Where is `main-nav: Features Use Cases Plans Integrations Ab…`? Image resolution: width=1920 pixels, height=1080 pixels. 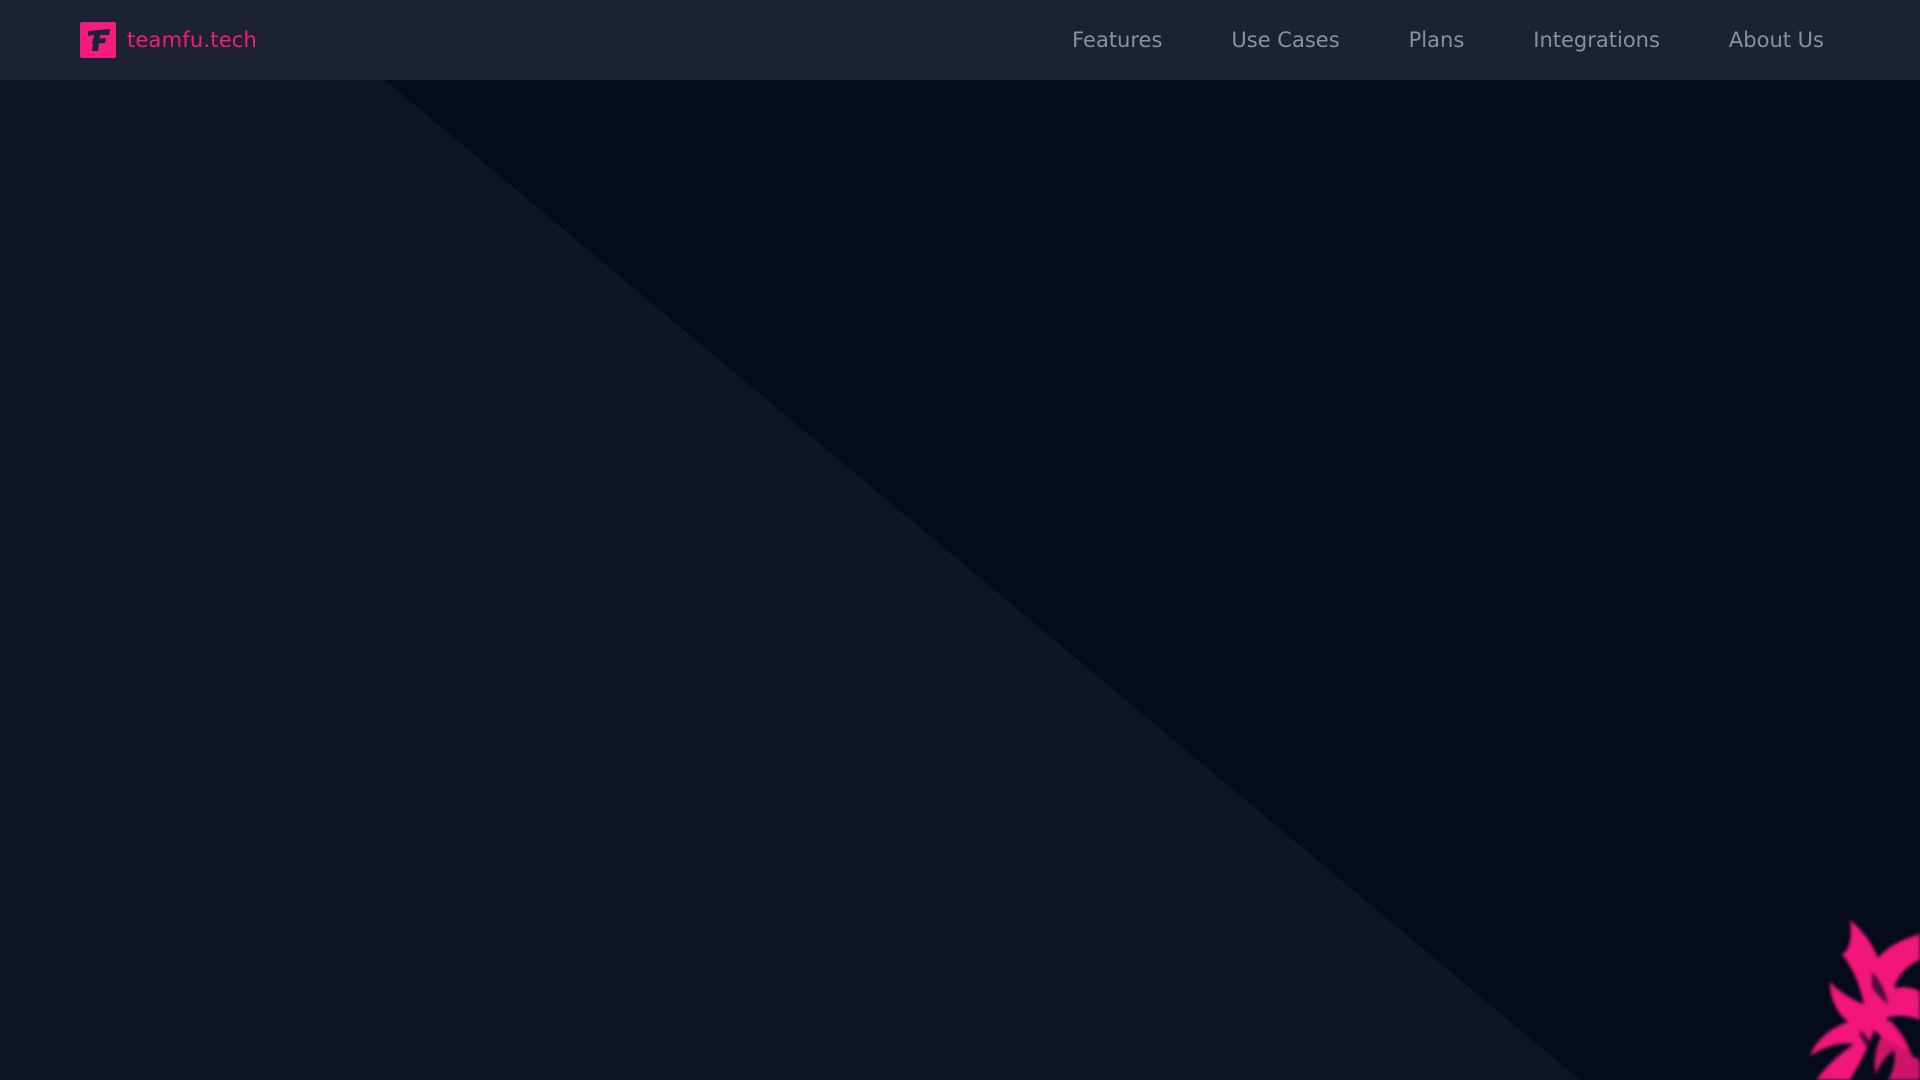
main-nav: Features Use Cases Plans Integrations Ab… is located at coordinates (1448, 40).